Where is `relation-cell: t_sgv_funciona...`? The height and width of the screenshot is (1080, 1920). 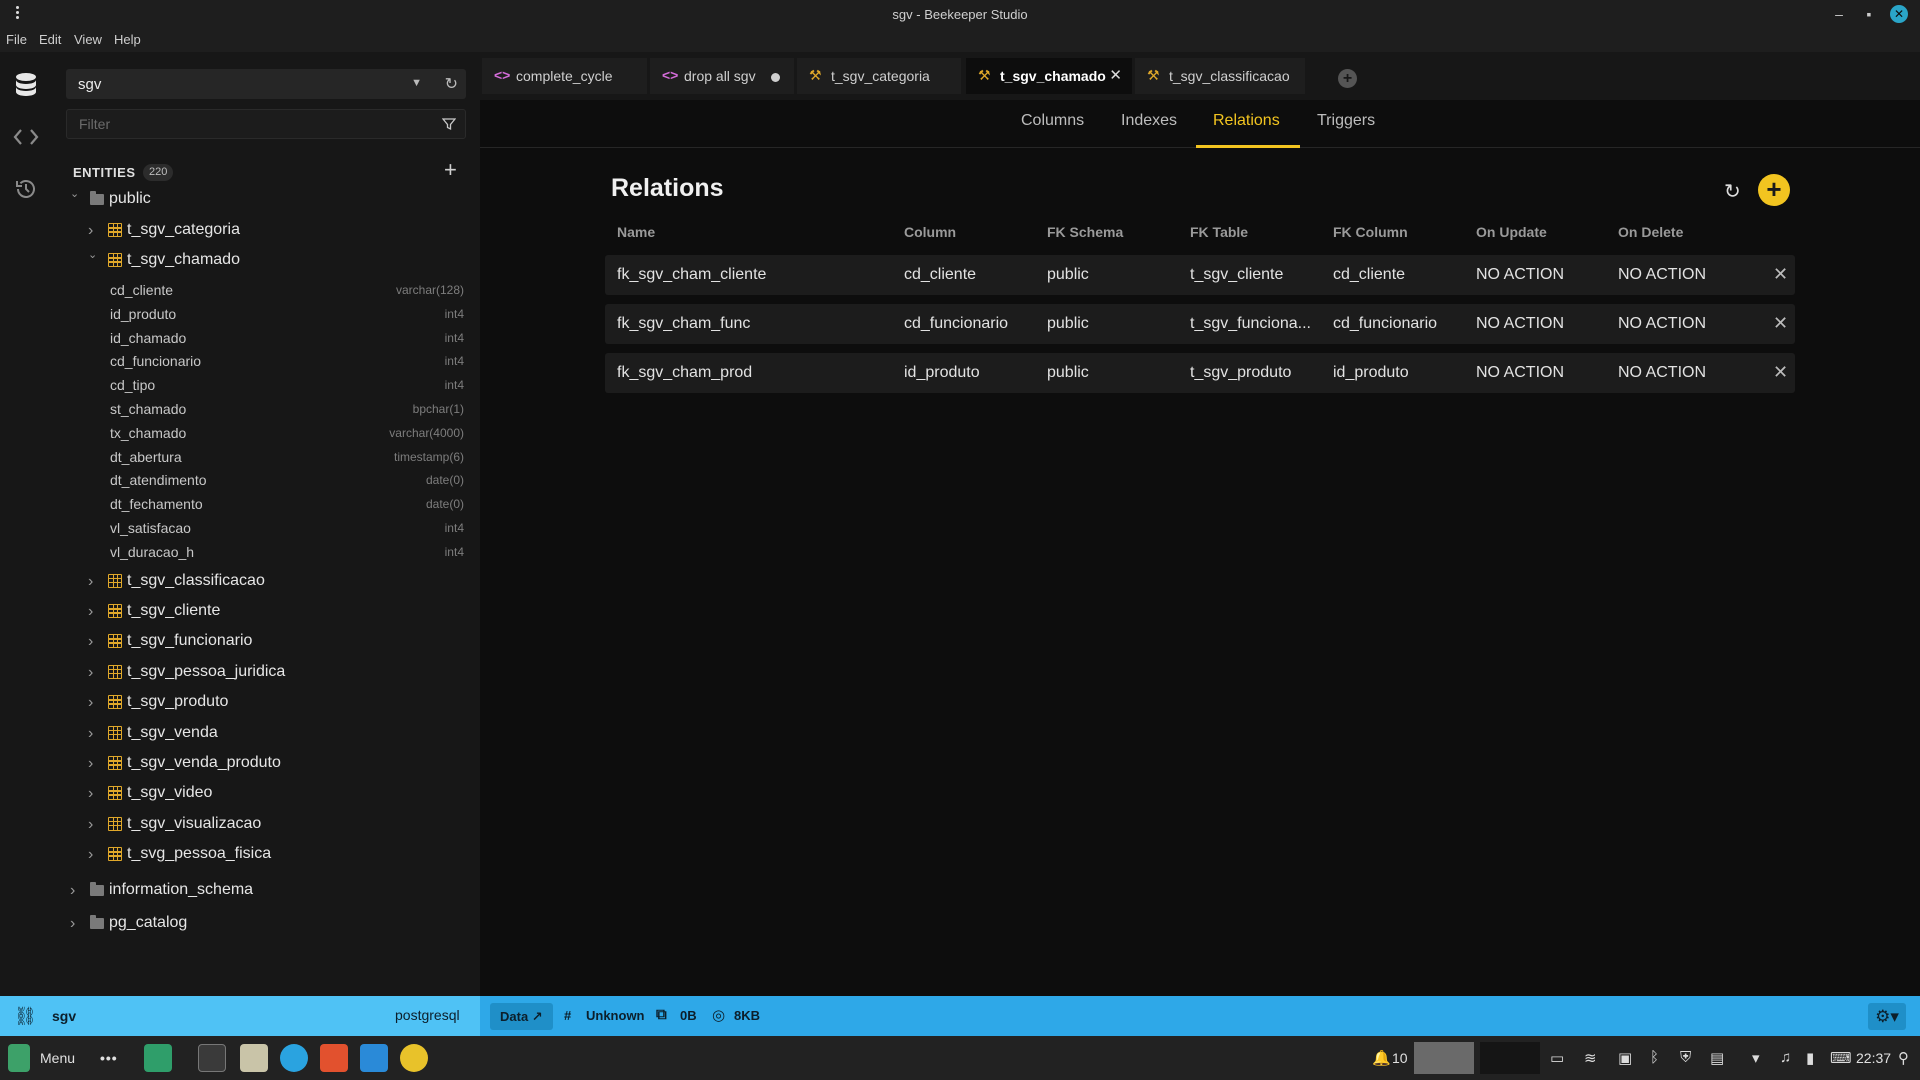
relation-cell: t_sgv_funciona... is located at coordinates (1250, 324).